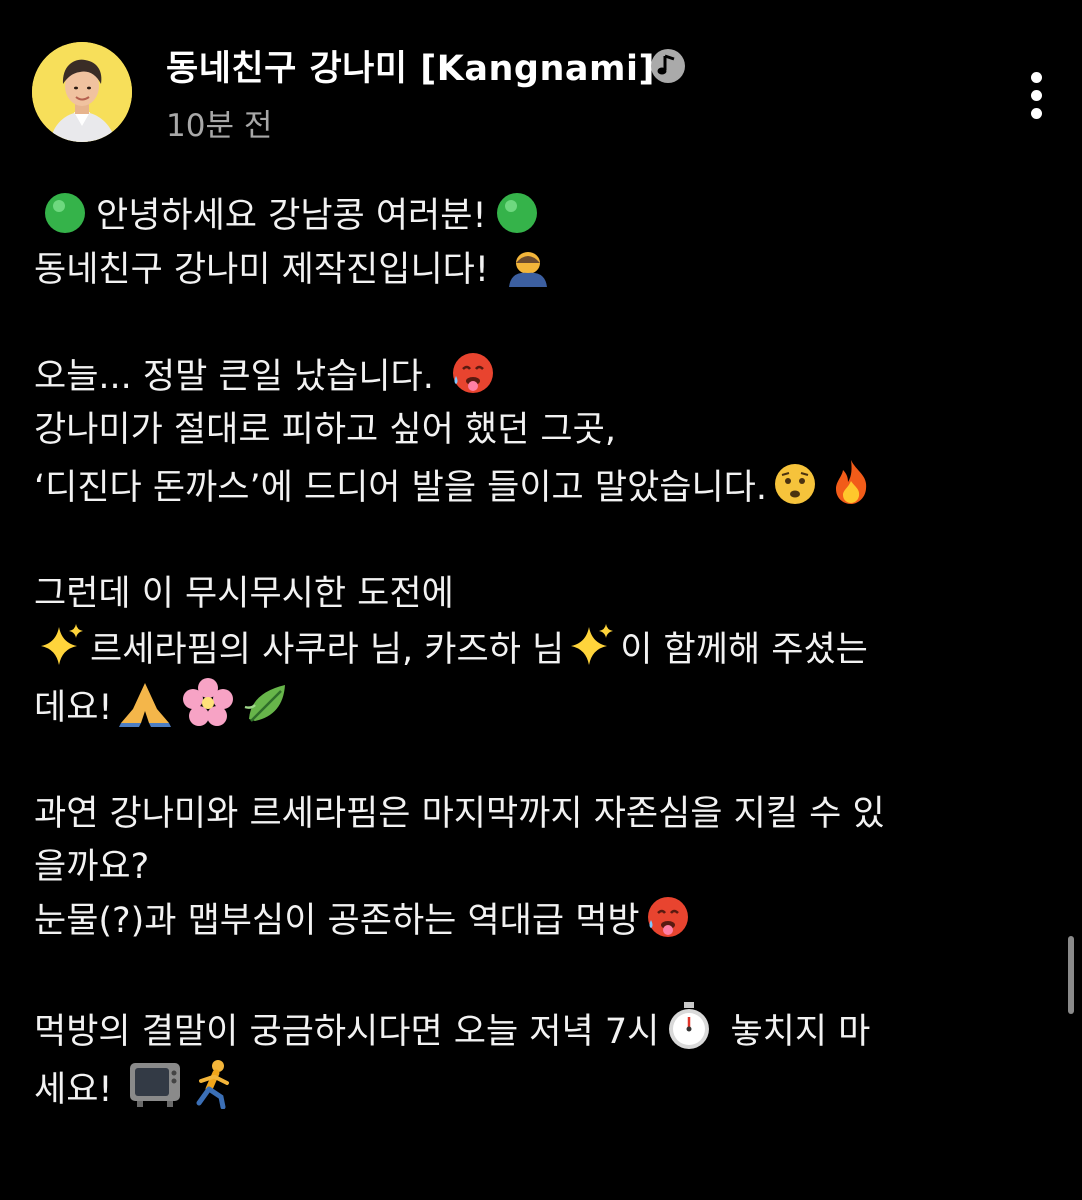 The width and height of the screenshot is (1082, 1200). I want to click on post-text: 안녕하세요 강남콩 여러분!, so click(291, 216).